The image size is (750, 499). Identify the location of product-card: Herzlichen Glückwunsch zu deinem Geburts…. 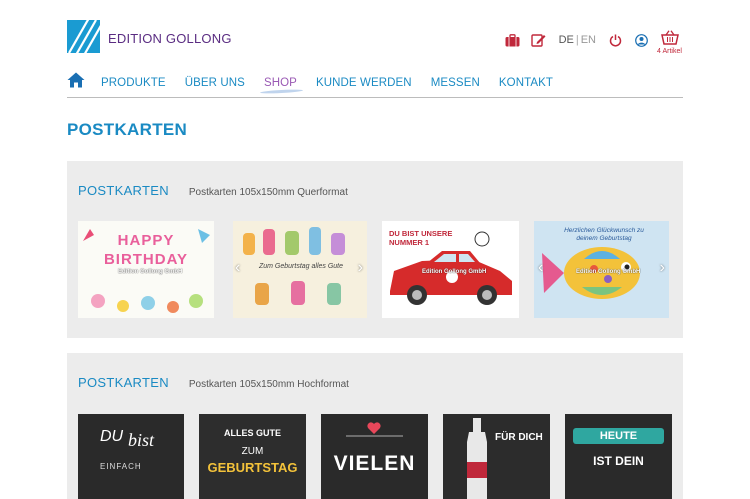
(601, 269).